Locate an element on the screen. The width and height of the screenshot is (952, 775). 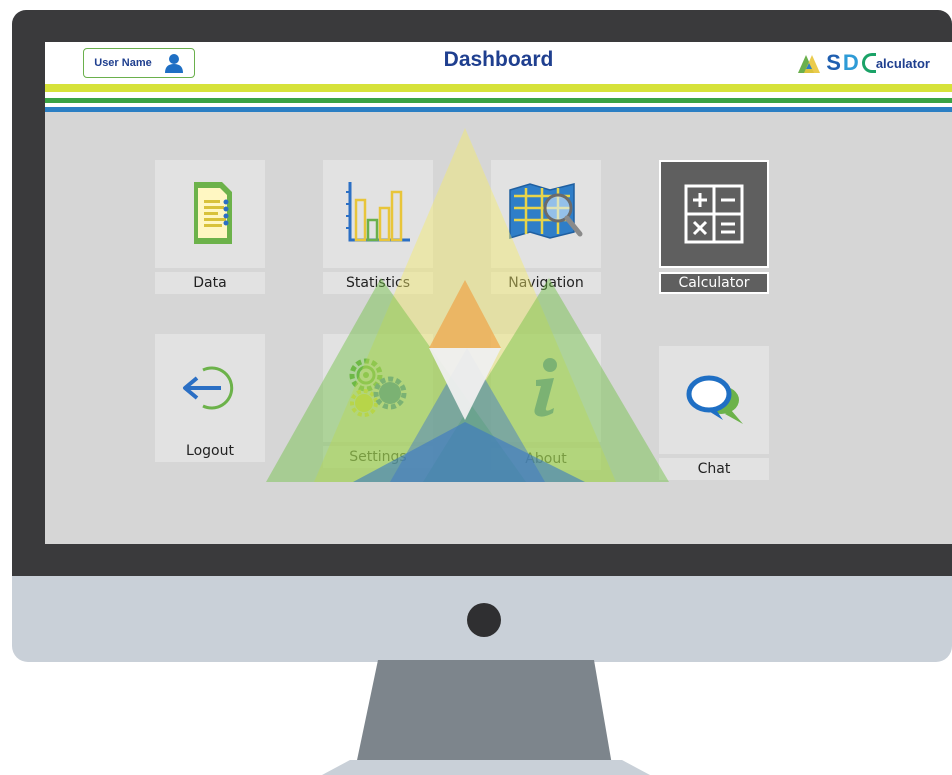
tile-data-label: Data is located at coordinates (210, 283).